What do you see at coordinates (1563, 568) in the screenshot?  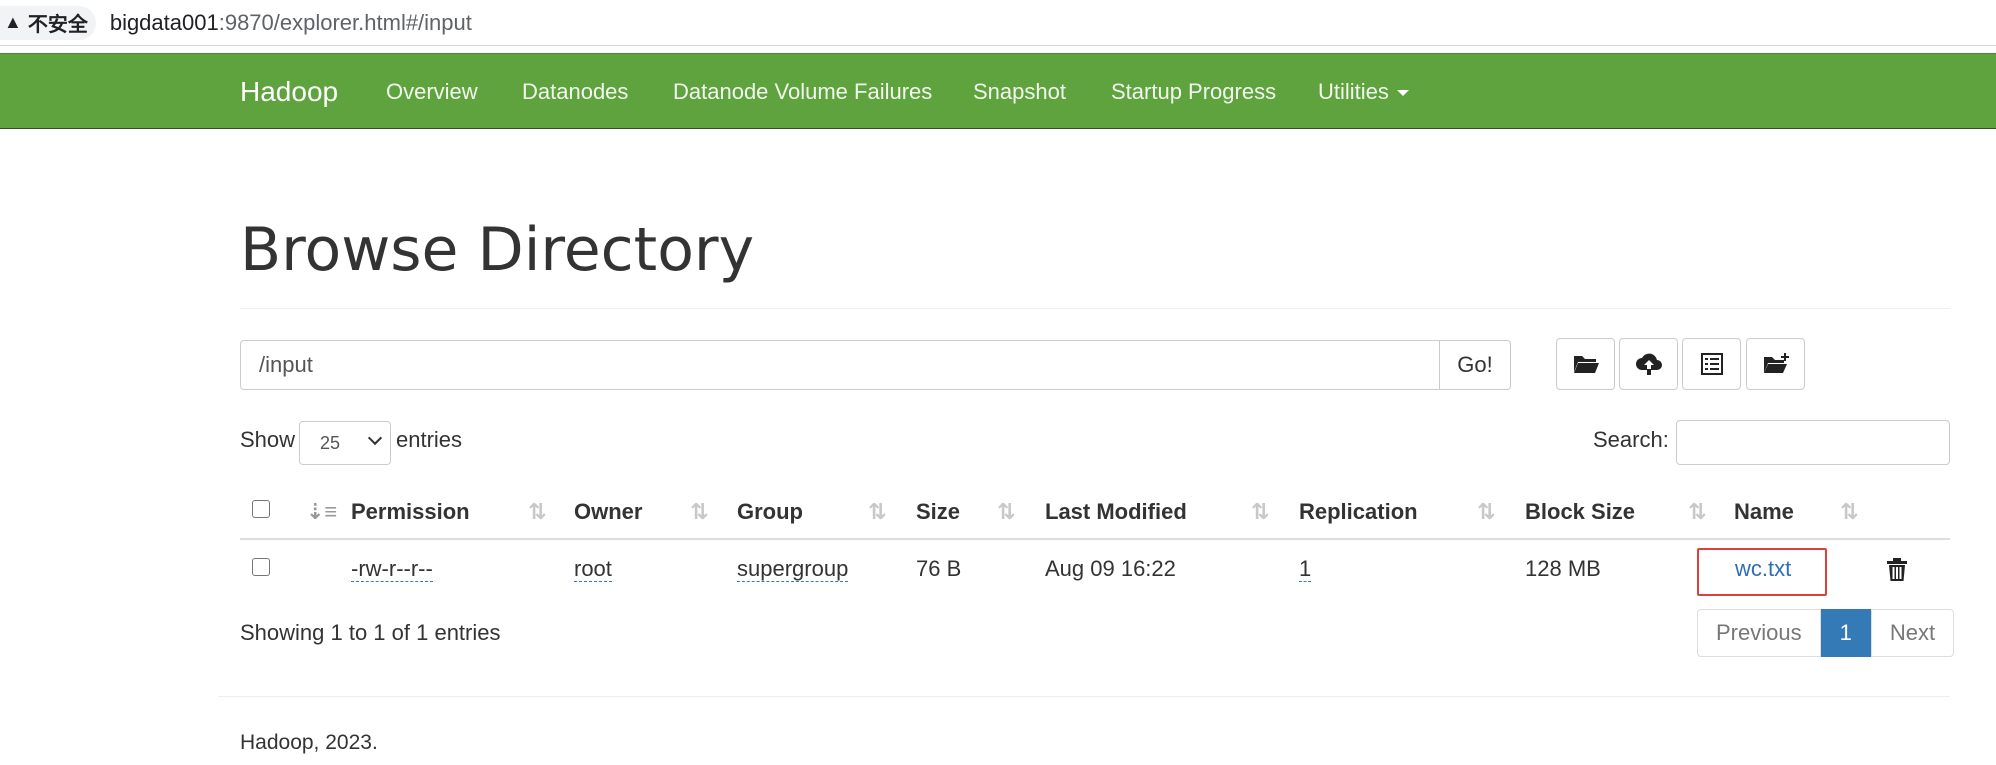 I see `cell-block-size: 128 MB` at bounding box center [1563, 568].